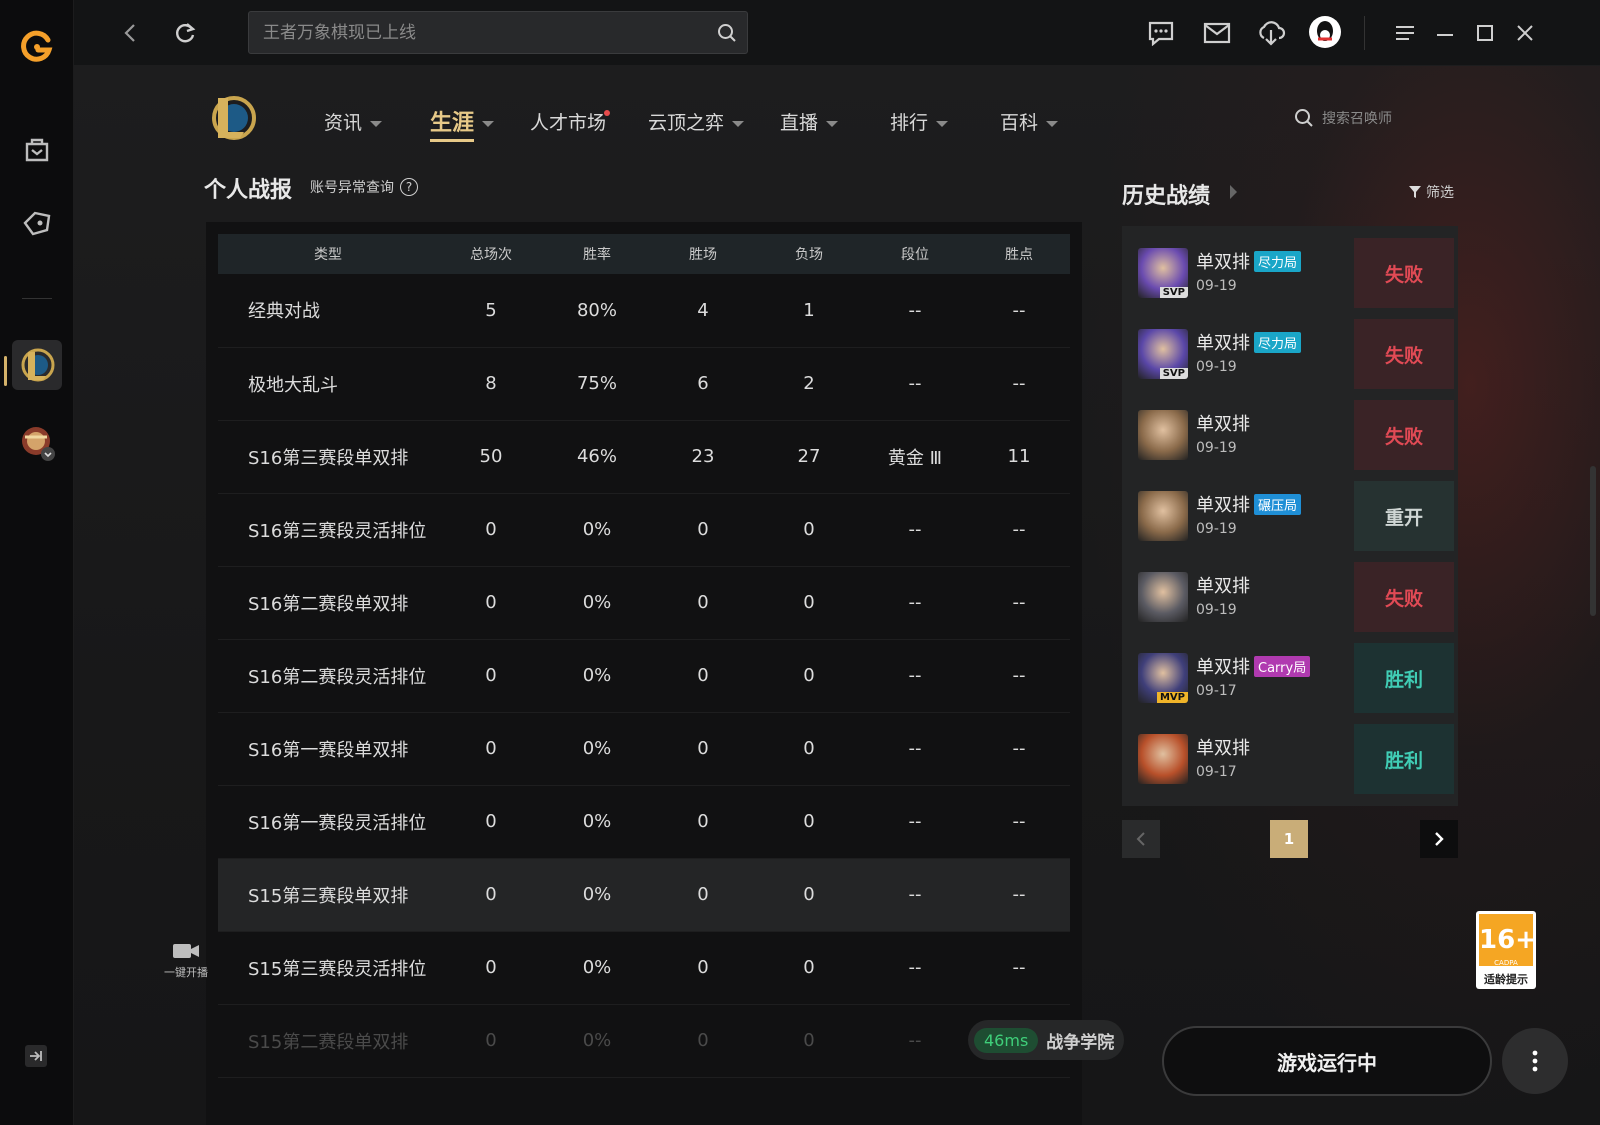 Image resolution: width=1600 pixels, height=1125 pixels. Describe the element at coordinates (491, 311) in the screenshot. I see `row-cell: 5` at that location.